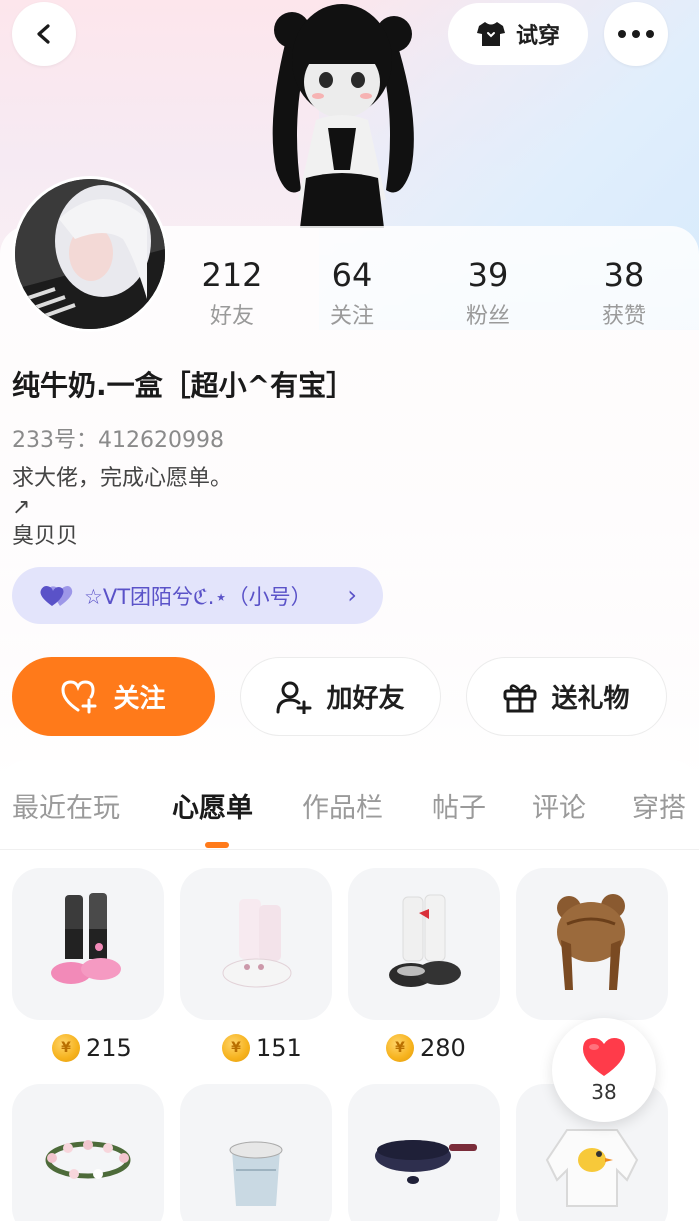 This screenshot has width=699, height=1221. I want to click on bear-hat-item-image, so click(591, 942).